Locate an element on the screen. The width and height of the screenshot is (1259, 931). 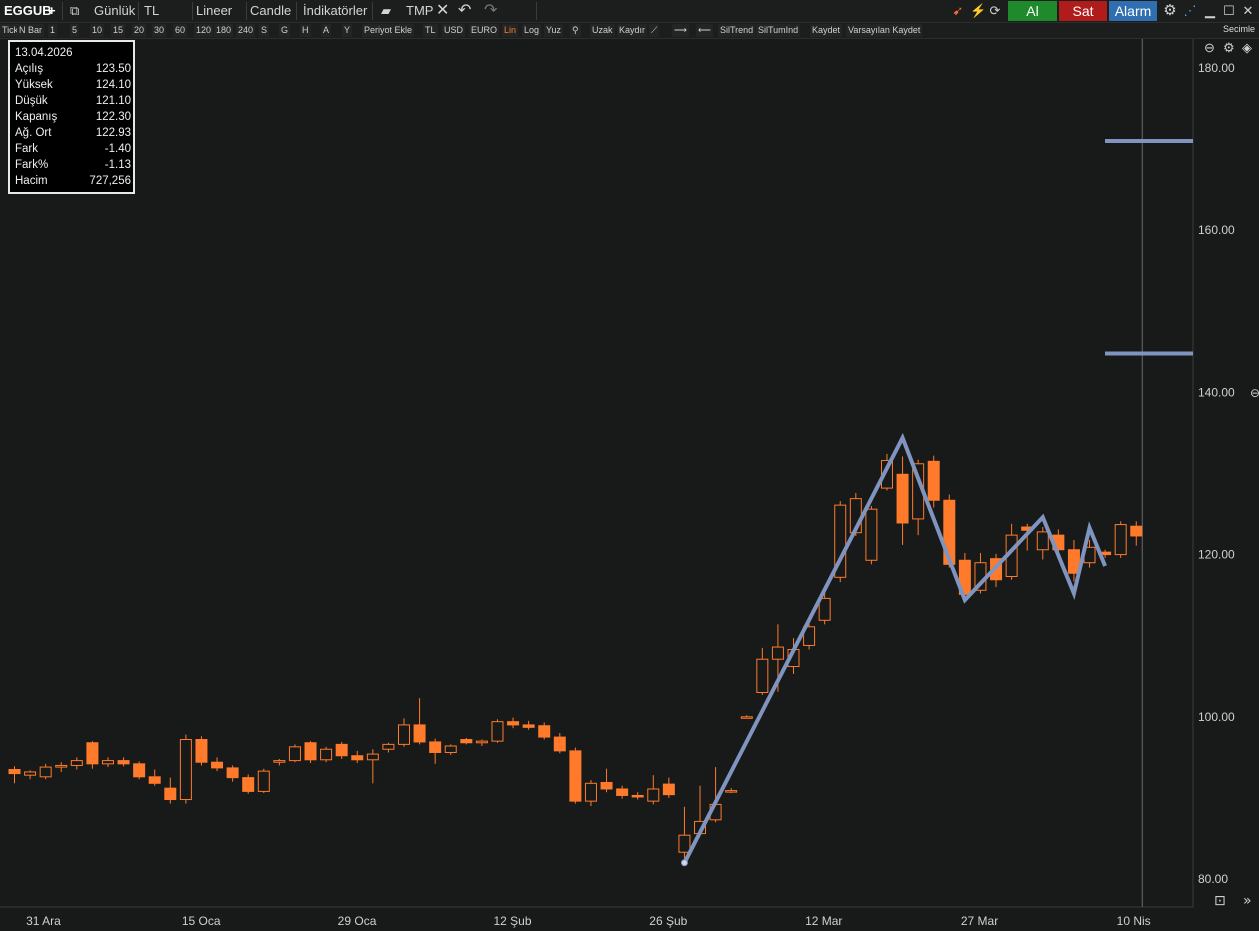
toolbar2-item-yuz: Yuz is located at coordinates (554, 30).